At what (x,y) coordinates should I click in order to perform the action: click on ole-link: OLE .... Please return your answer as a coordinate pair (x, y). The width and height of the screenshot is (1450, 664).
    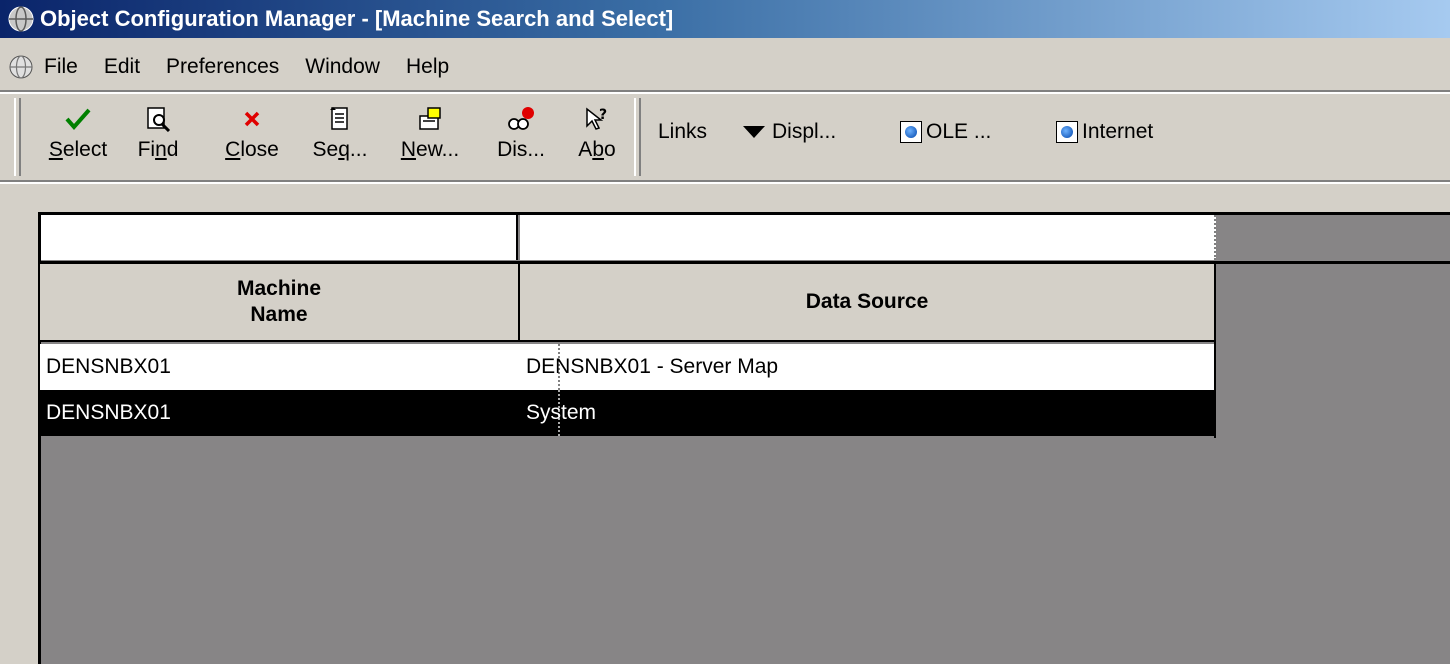
    Looking at the image, I should click on (945, 132).